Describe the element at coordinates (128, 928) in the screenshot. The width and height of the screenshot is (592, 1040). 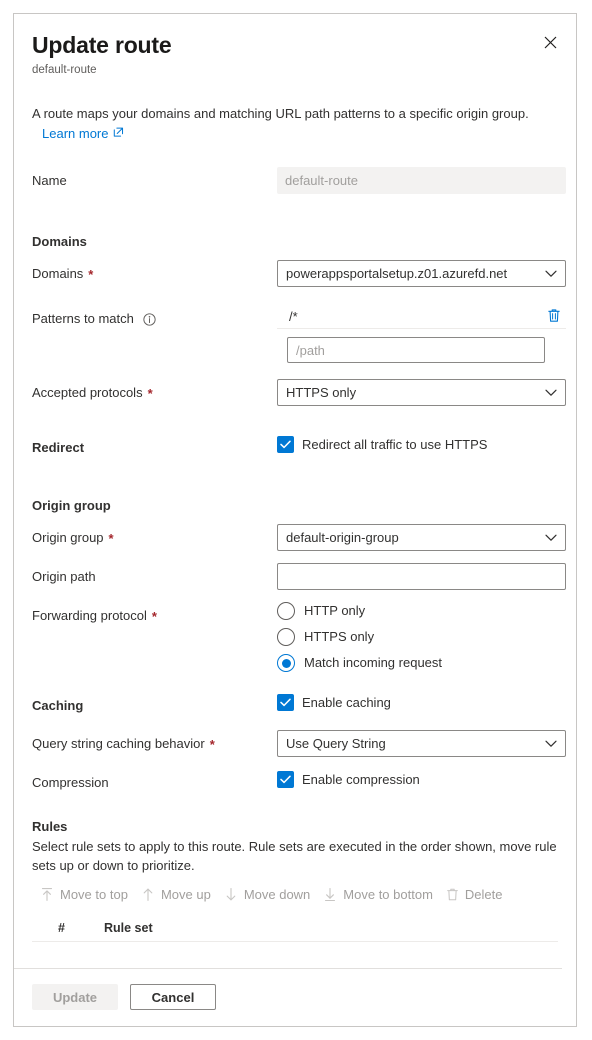
I see `column-header-rule-set: Rule set` at that location.